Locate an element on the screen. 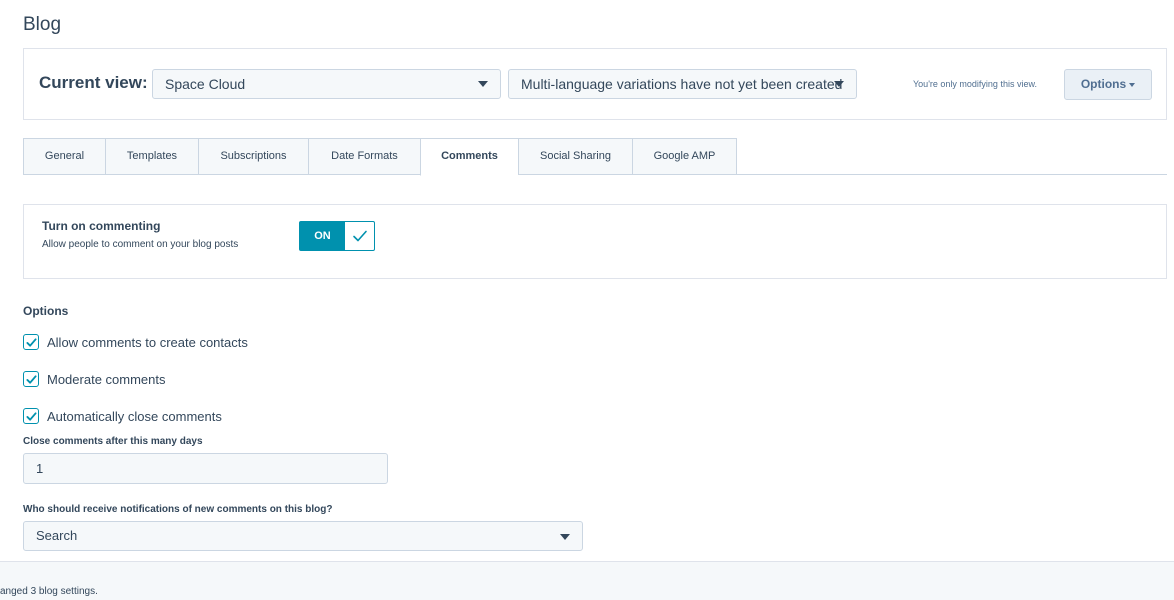  checkbox-row-create-contacts: Allow comments to create contacts is located at coordinates (135, 342).